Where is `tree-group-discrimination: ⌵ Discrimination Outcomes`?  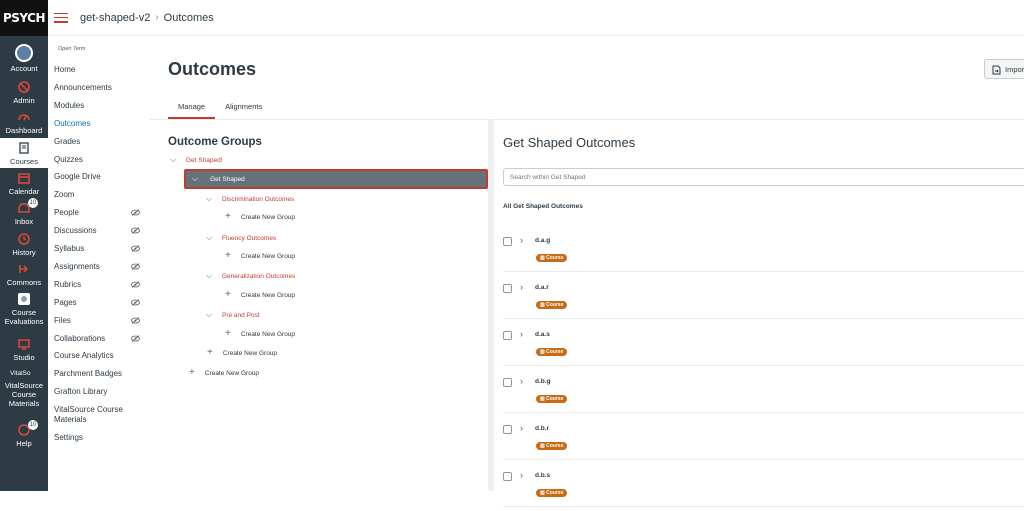
tree-group-discrimination: ⌵ Discrimination Outcomes is located at coordinates (250, 199).